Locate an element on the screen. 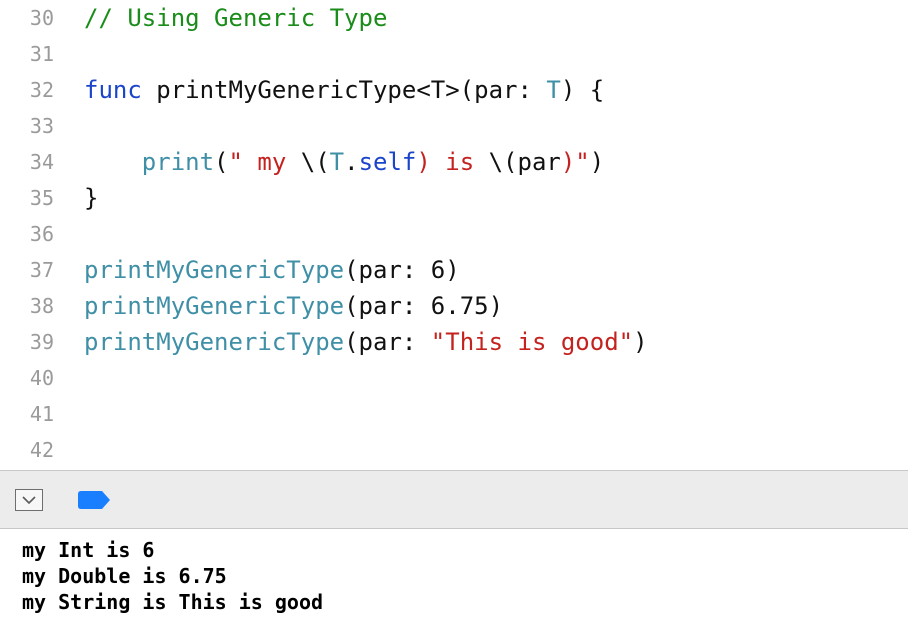 This screenshot has width=908, height=620. code-text: print(" my \(T.self) is \(par)") is located at coordinates (344, 162).